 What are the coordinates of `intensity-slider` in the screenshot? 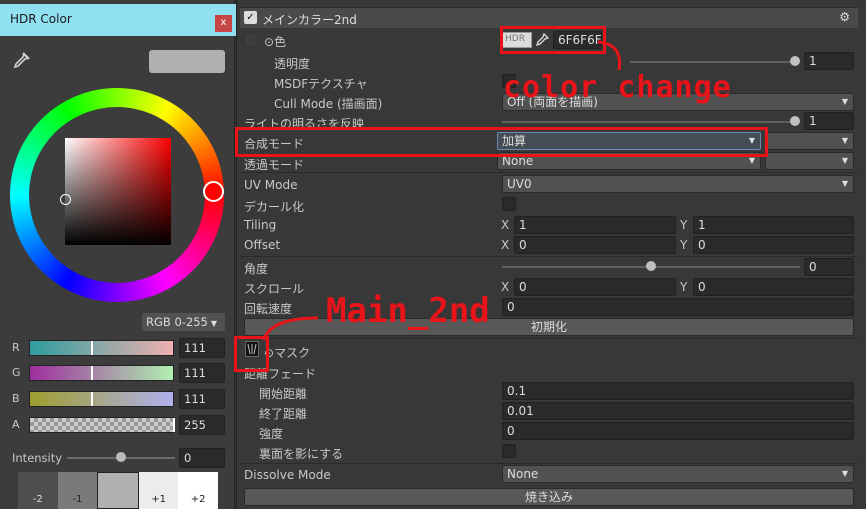 It's located at (121, 457).